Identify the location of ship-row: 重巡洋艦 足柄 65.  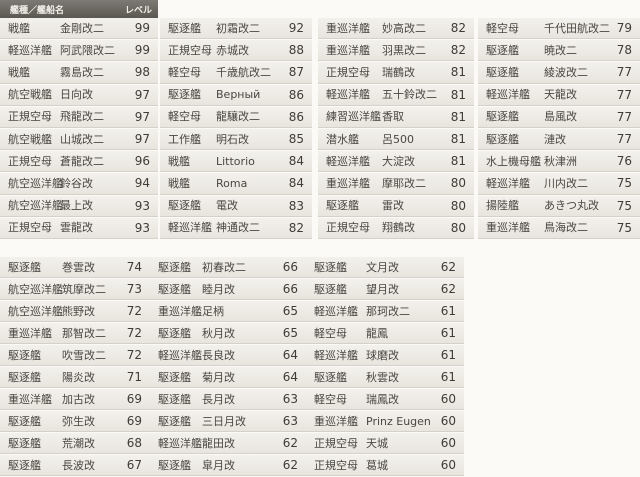
(228, 311).